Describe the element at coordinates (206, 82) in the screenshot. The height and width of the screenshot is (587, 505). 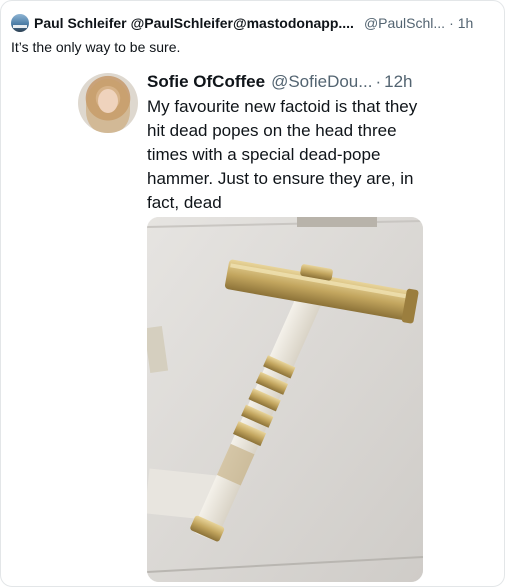
I see `display-name: Sofie OfCoffee` at that location.